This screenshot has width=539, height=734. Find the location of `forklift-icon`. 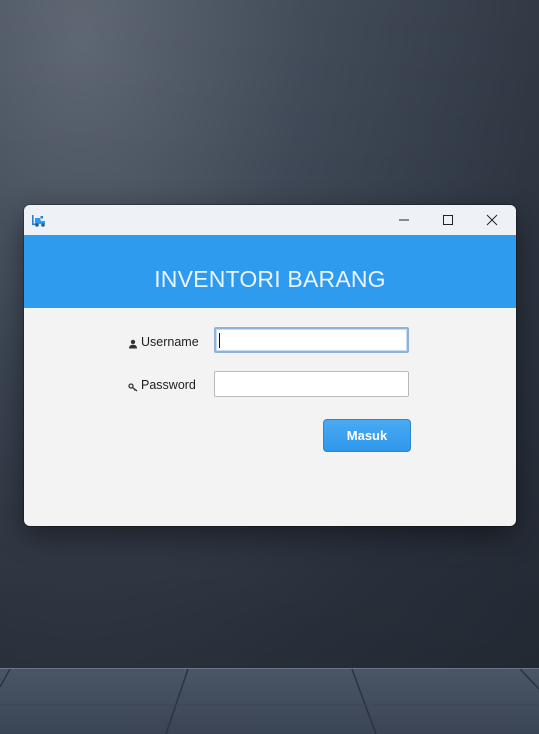

forklift-icon is located at coordinates (40, 220).